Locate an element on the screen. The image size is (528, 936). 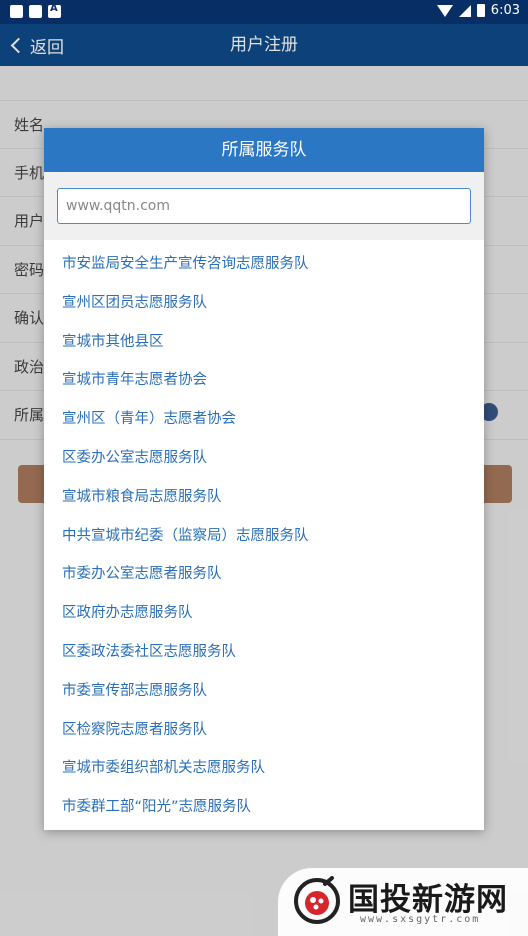
list-item: 中共宣城市纪委（监察局）志愿服务队 is located at coordinates (264, 536).